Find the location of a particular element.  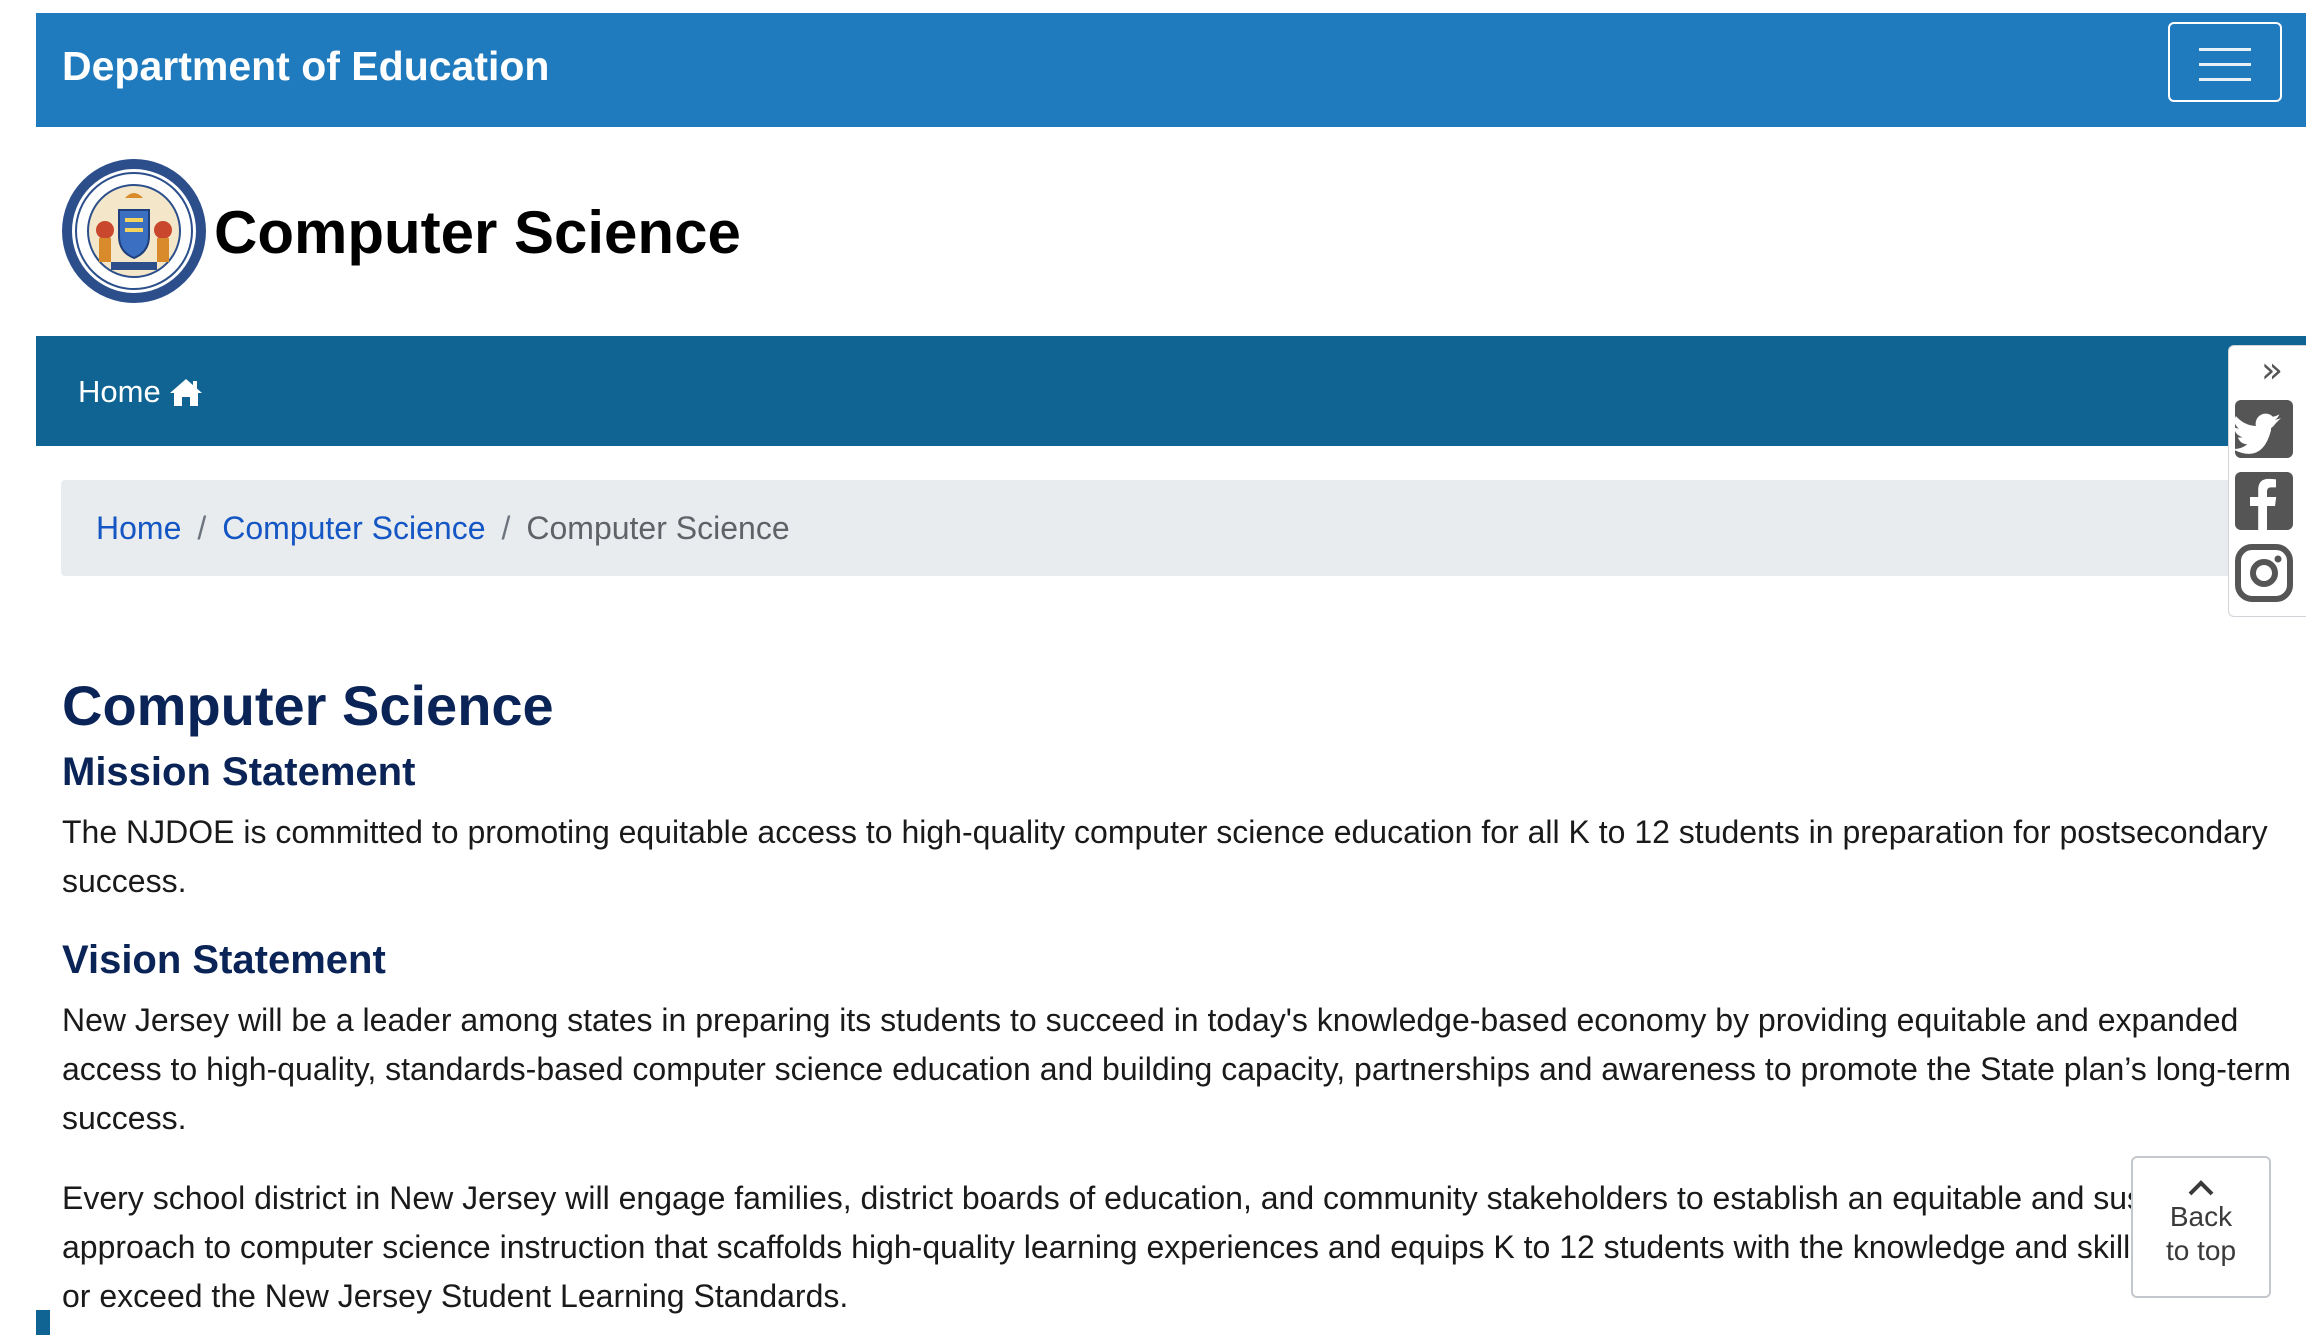

social-share-panel: » is located at coordinates (2267, 481).